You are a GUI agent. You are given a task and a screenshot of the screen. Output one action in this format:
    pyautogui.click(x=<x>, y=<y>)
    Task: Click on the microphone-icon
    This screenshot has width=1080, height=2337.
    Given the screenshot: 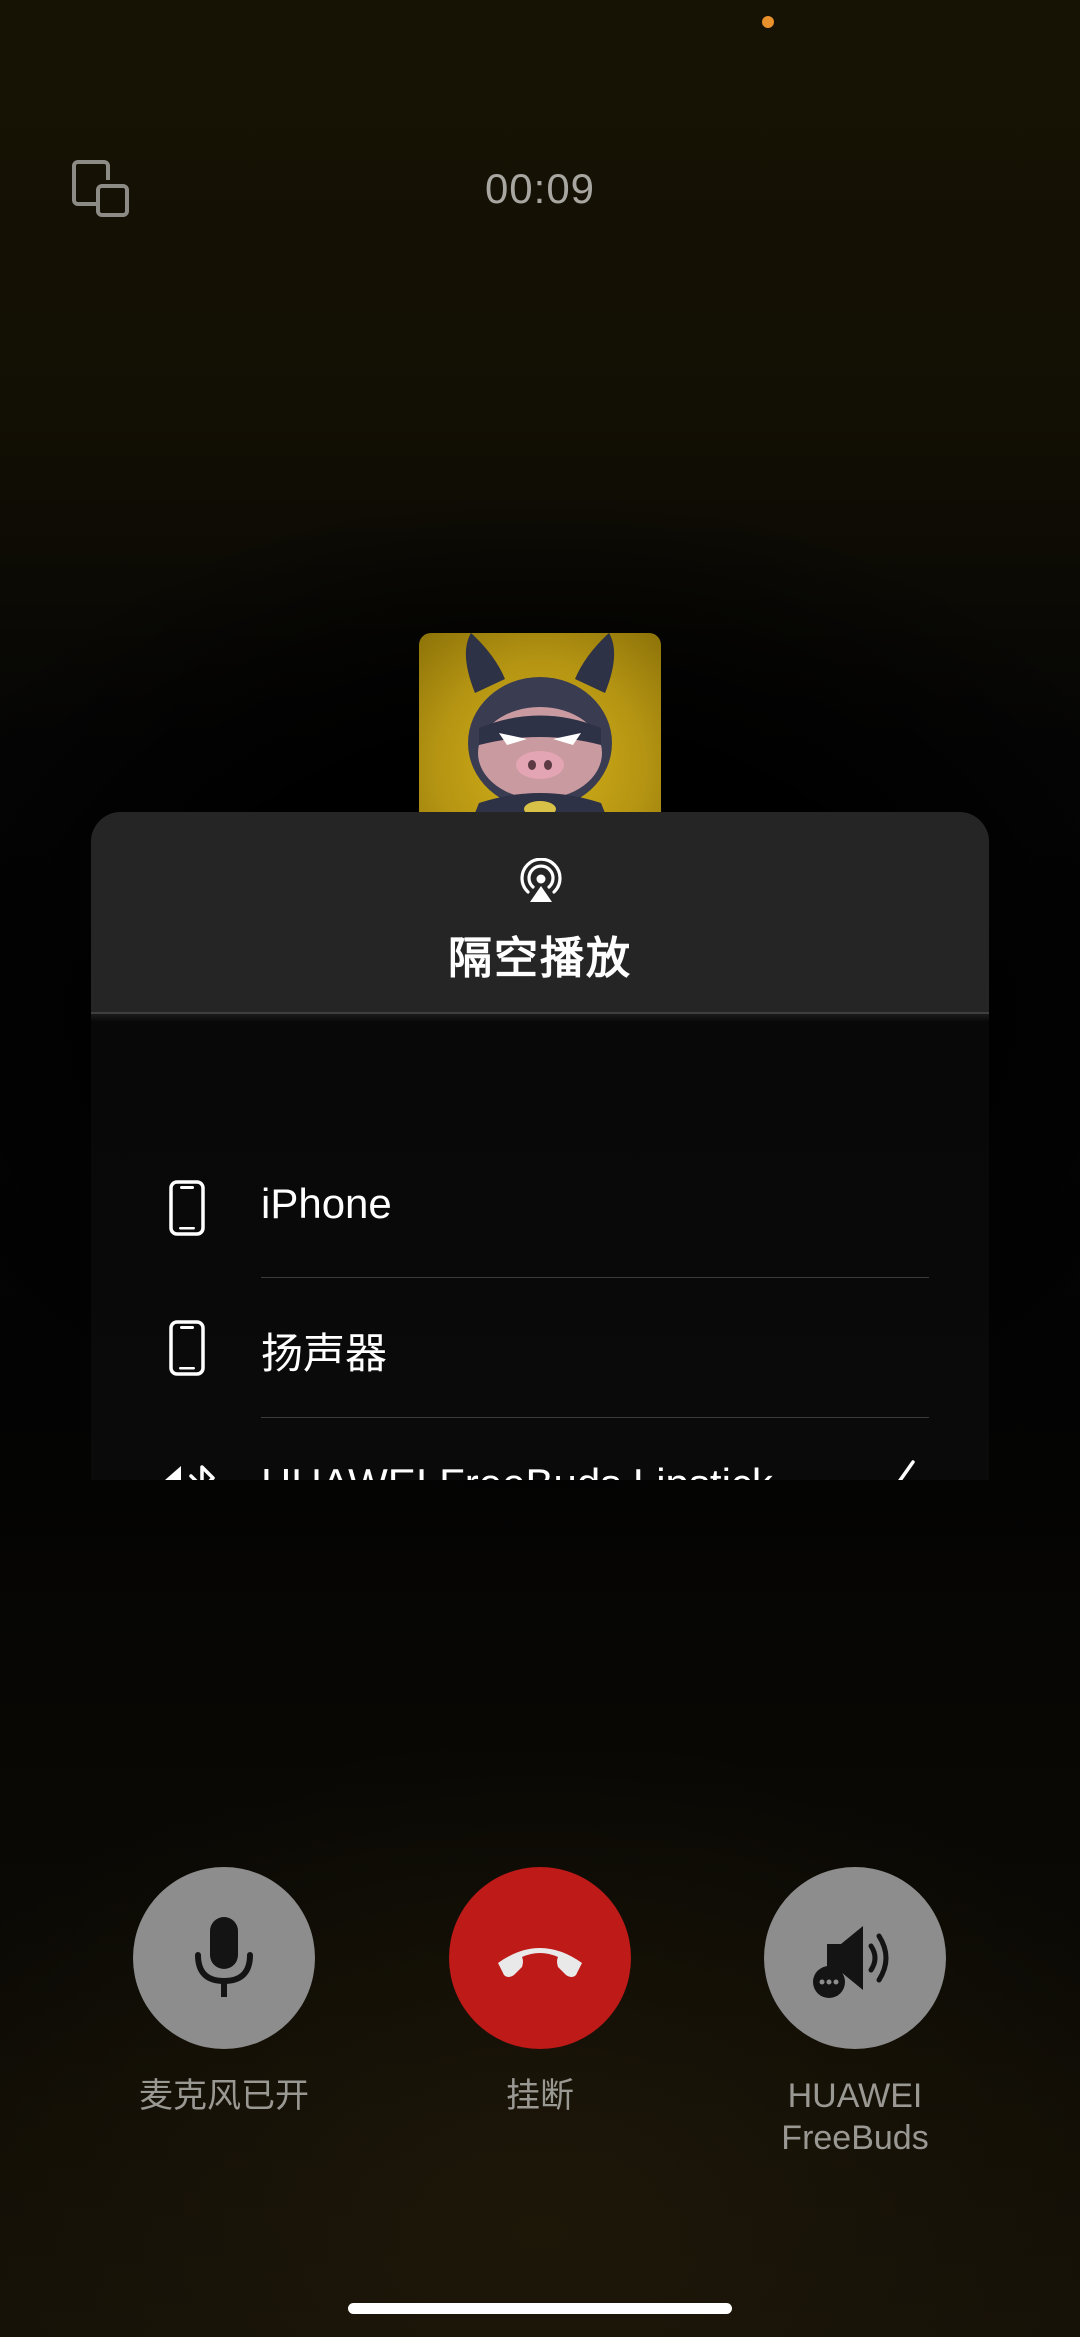 What is the action you would take?
    pyautogui.click(x=224, y=1957)
    